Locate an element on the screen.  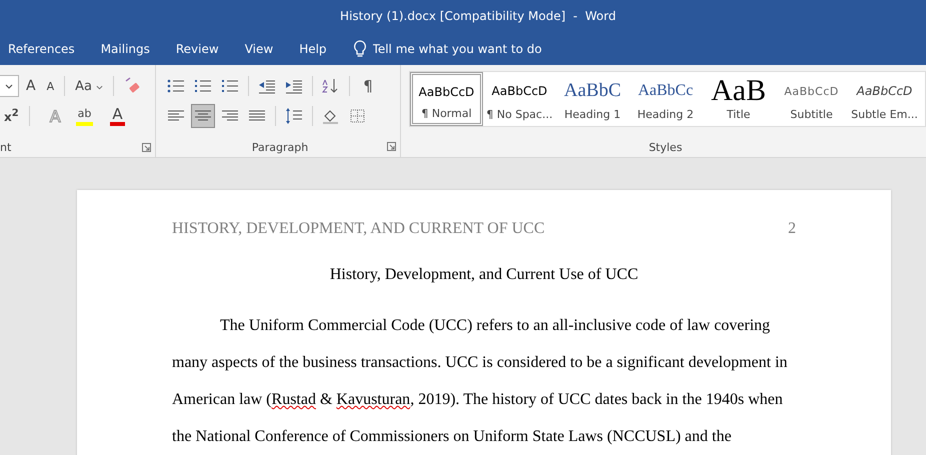
font-color-button: A is located at coordinates (117, 116).